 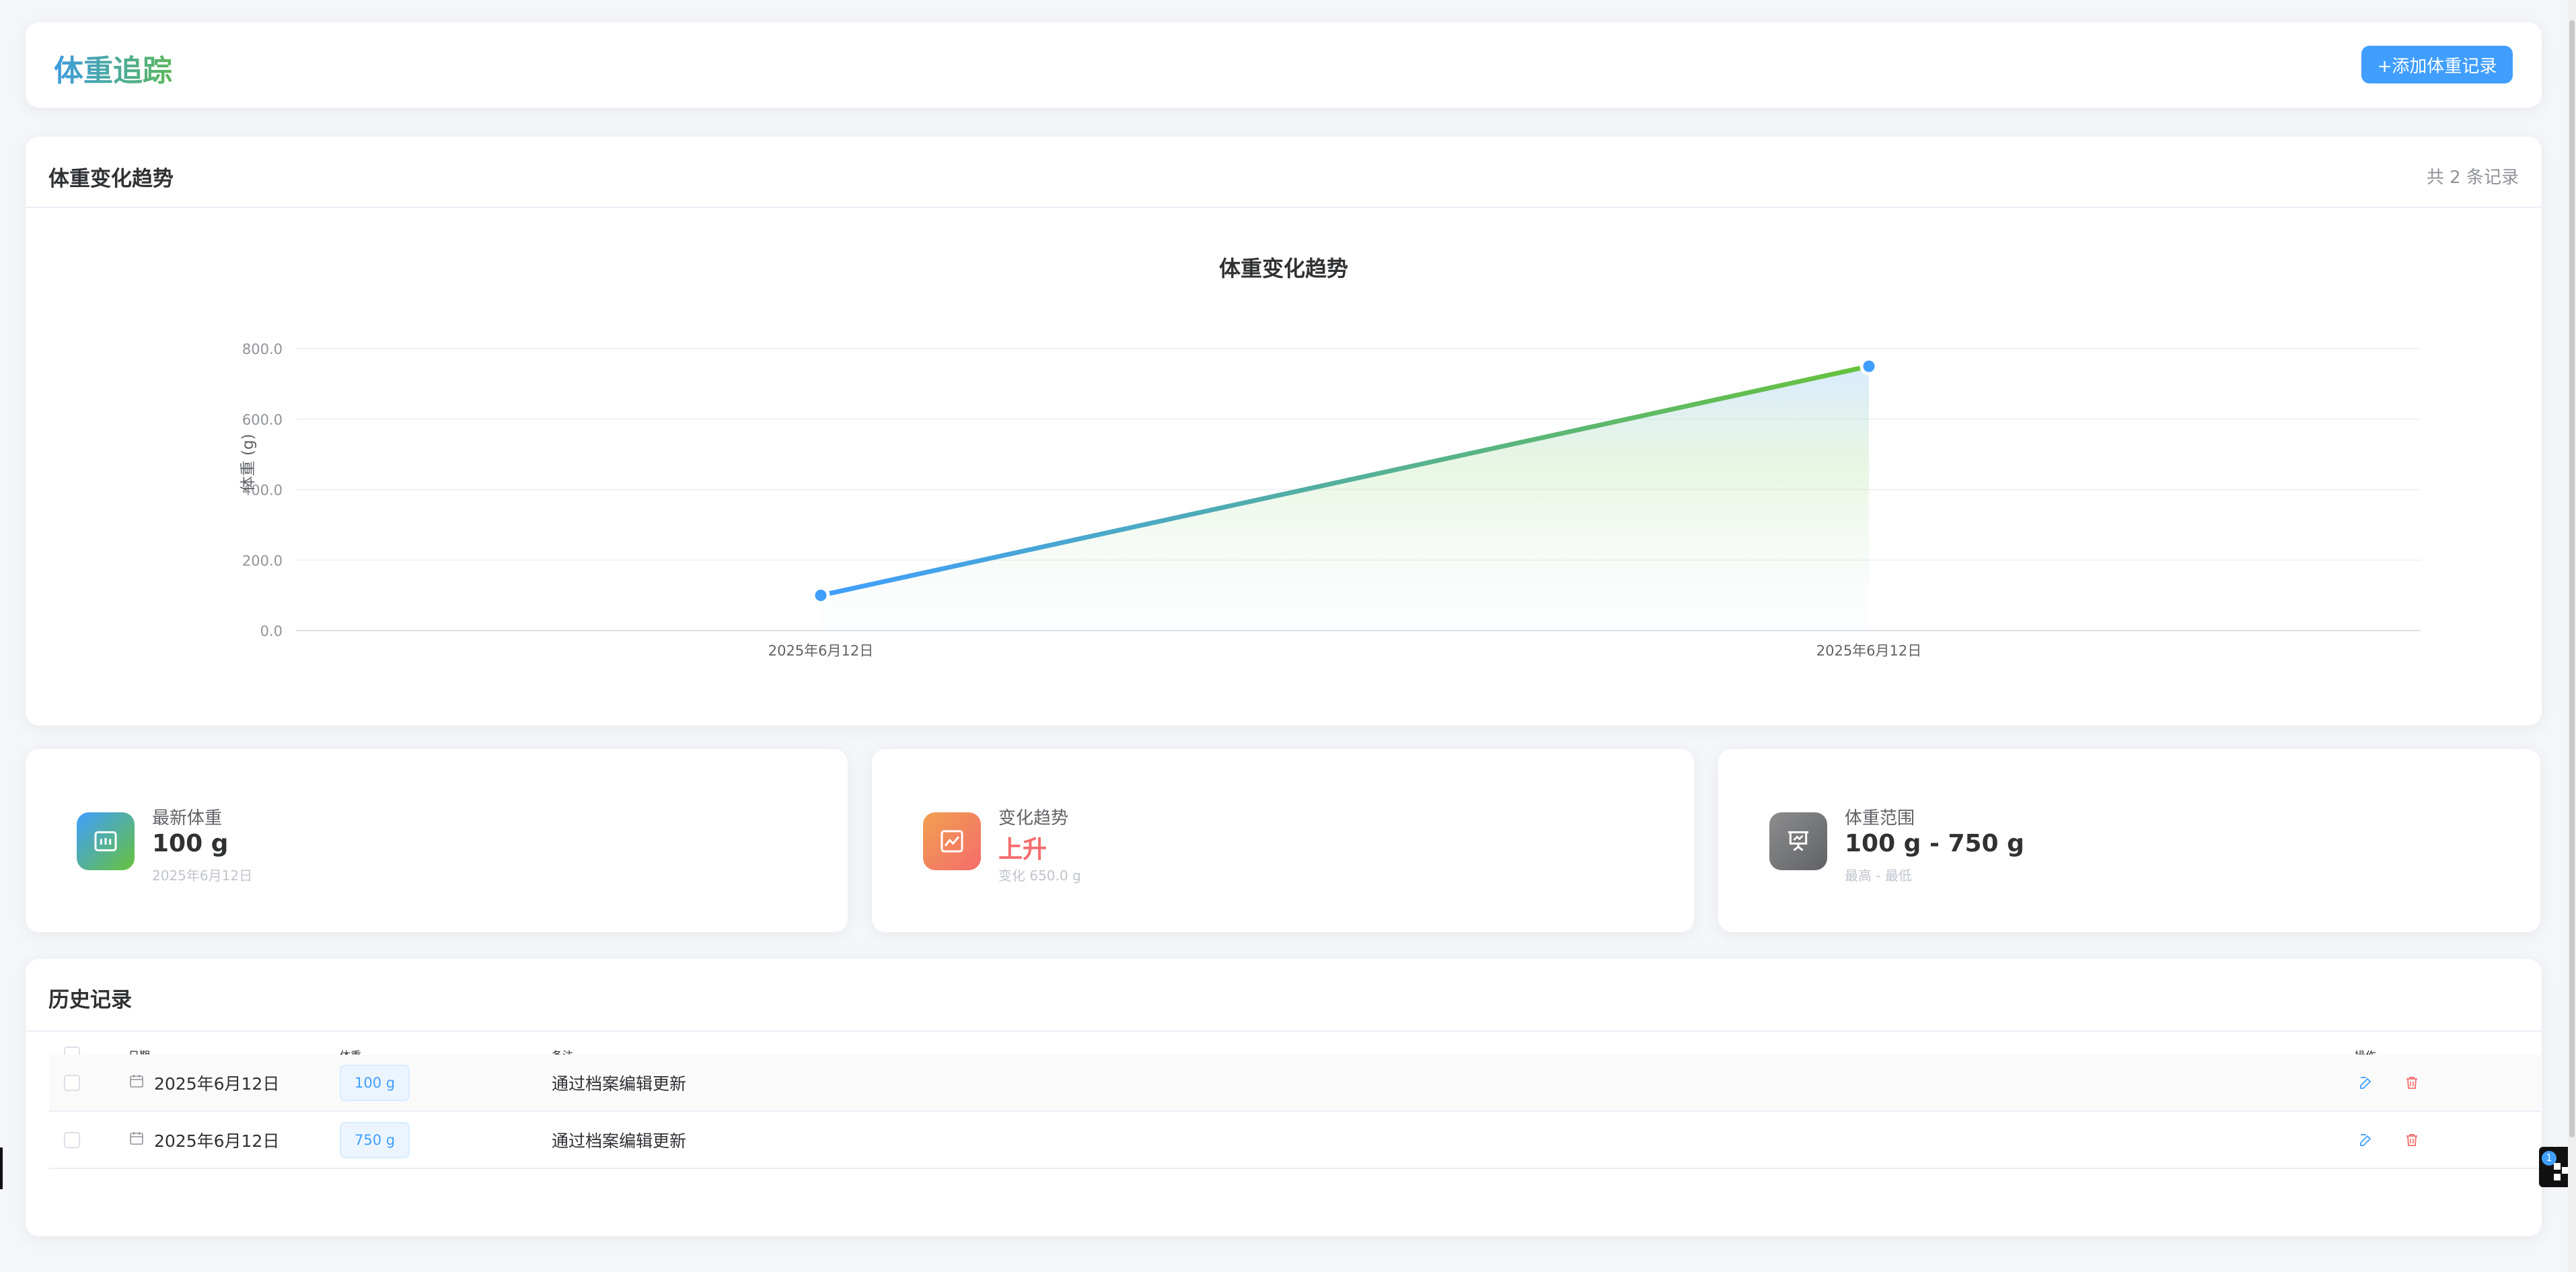 What do you see at coordinates (1283, 269) in the screenshot?
I see `chart-title: 体重变化趋势` at bounding box center [1283, 269].